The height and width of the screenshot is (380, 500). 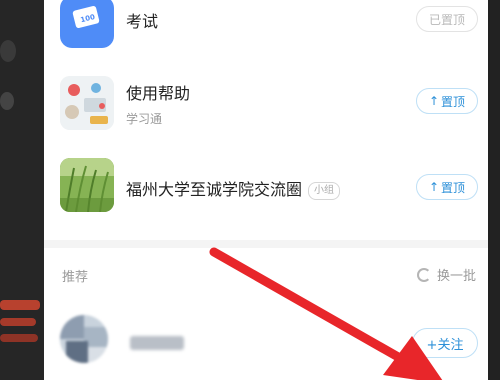 I want to click on pinned-button: 已置顶, so click(x=447, y=19).